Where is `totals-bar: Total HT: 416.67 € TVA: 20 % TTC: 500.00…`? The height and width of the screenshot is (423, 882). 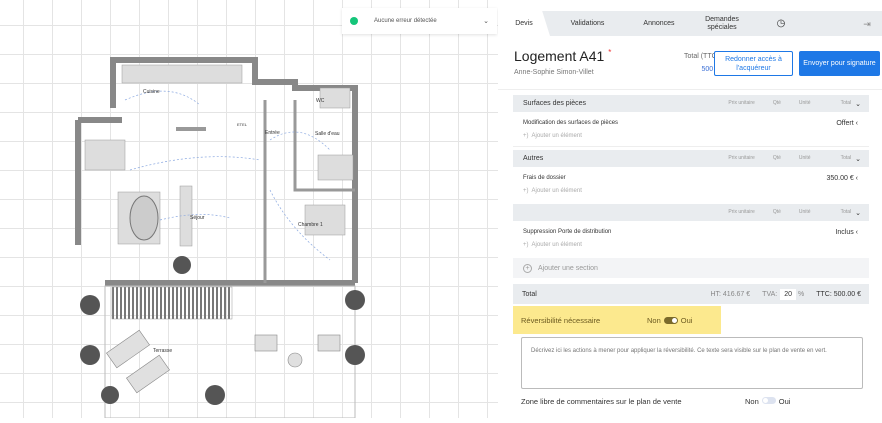 totals-bar: Total HT: 416.67 € TVA: 20 % TTC: 500.00… is located at coordinates (691, 294).